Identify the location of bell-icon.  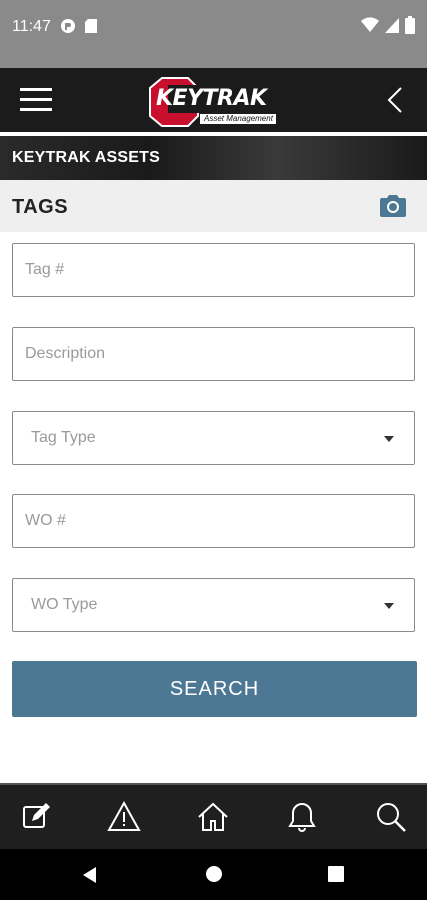
(302, 817).